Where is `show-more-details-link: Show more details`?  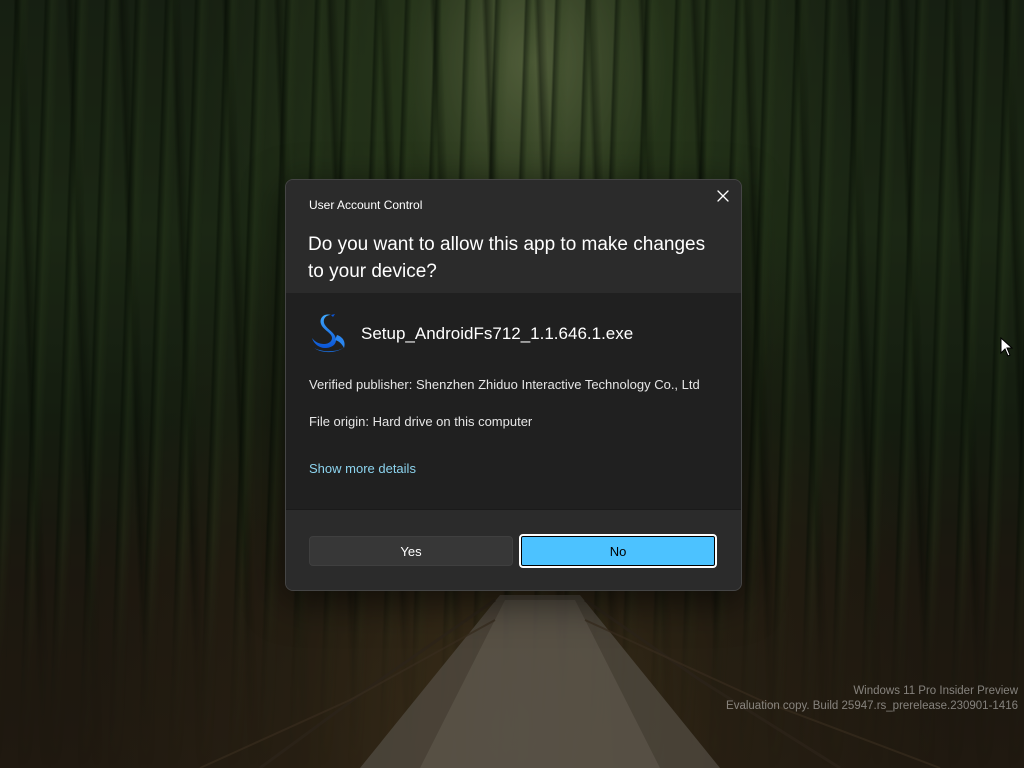 show-more-details-link: Show more details is located at coordinates (362, 468).